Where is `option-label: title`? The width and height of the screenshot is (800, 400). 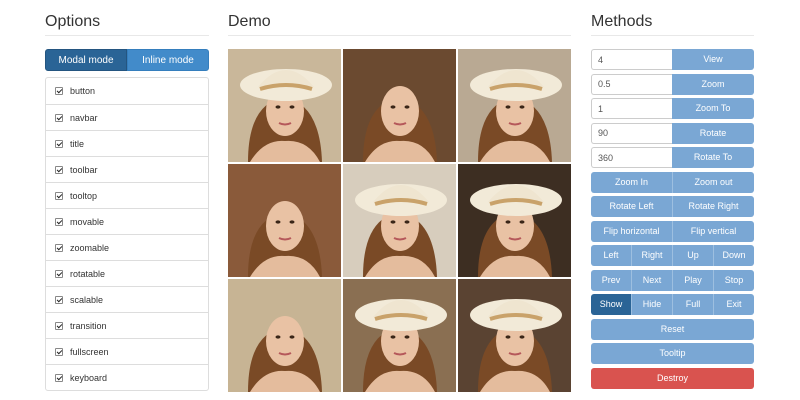 option-label: title is located at coordinates (77, 143).